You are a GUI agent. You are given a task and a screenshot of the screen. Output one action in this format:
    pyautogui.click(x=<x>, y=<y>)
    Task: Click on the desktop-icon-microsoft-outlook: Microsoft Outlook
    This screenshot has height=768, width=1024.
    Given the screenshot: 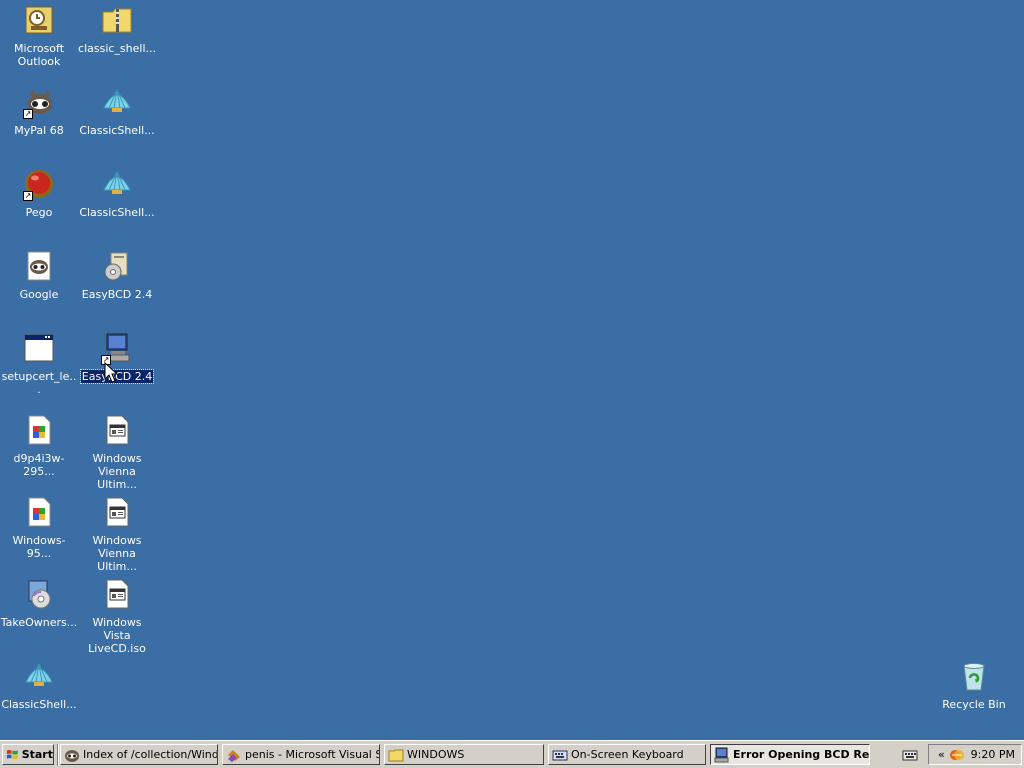 What is the action you would take?
    pyautogui.click(x=39, y=35)
    